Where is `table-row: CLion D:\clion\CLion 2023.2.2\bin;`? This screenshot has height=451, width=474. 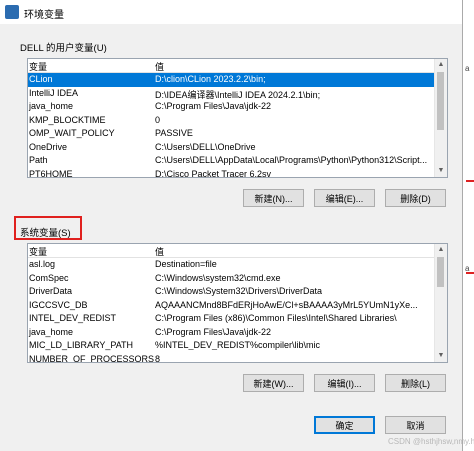 table-row: CLion D:\clion\CLion 2023.2.2\bin; is located at coordinates (231, 80).